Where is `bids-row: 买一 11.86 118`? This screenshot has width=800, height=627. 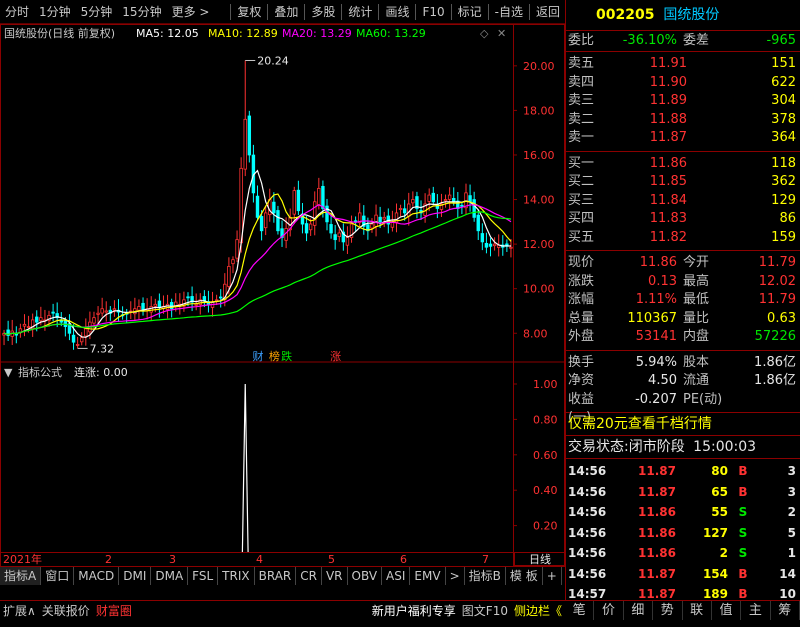
bids-row: 买一 11.86 118 is located at coordinates (683, 164).